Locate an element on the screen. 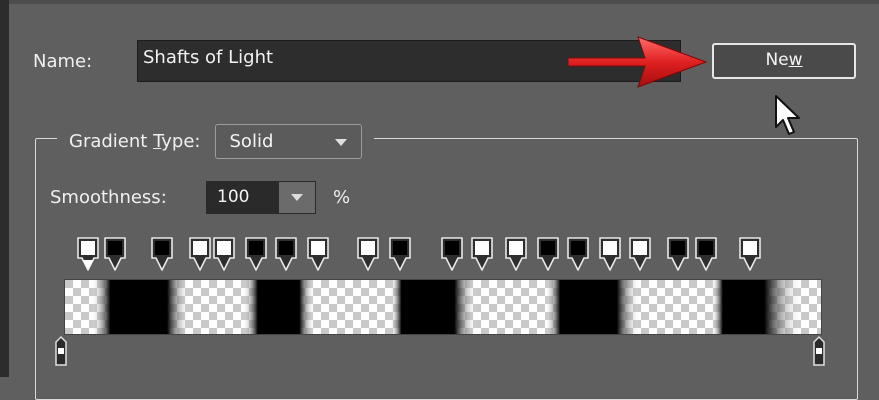 This screenshot has height=400, width=879. gradient-type-select: Solid is located at coordinates (288, 141).